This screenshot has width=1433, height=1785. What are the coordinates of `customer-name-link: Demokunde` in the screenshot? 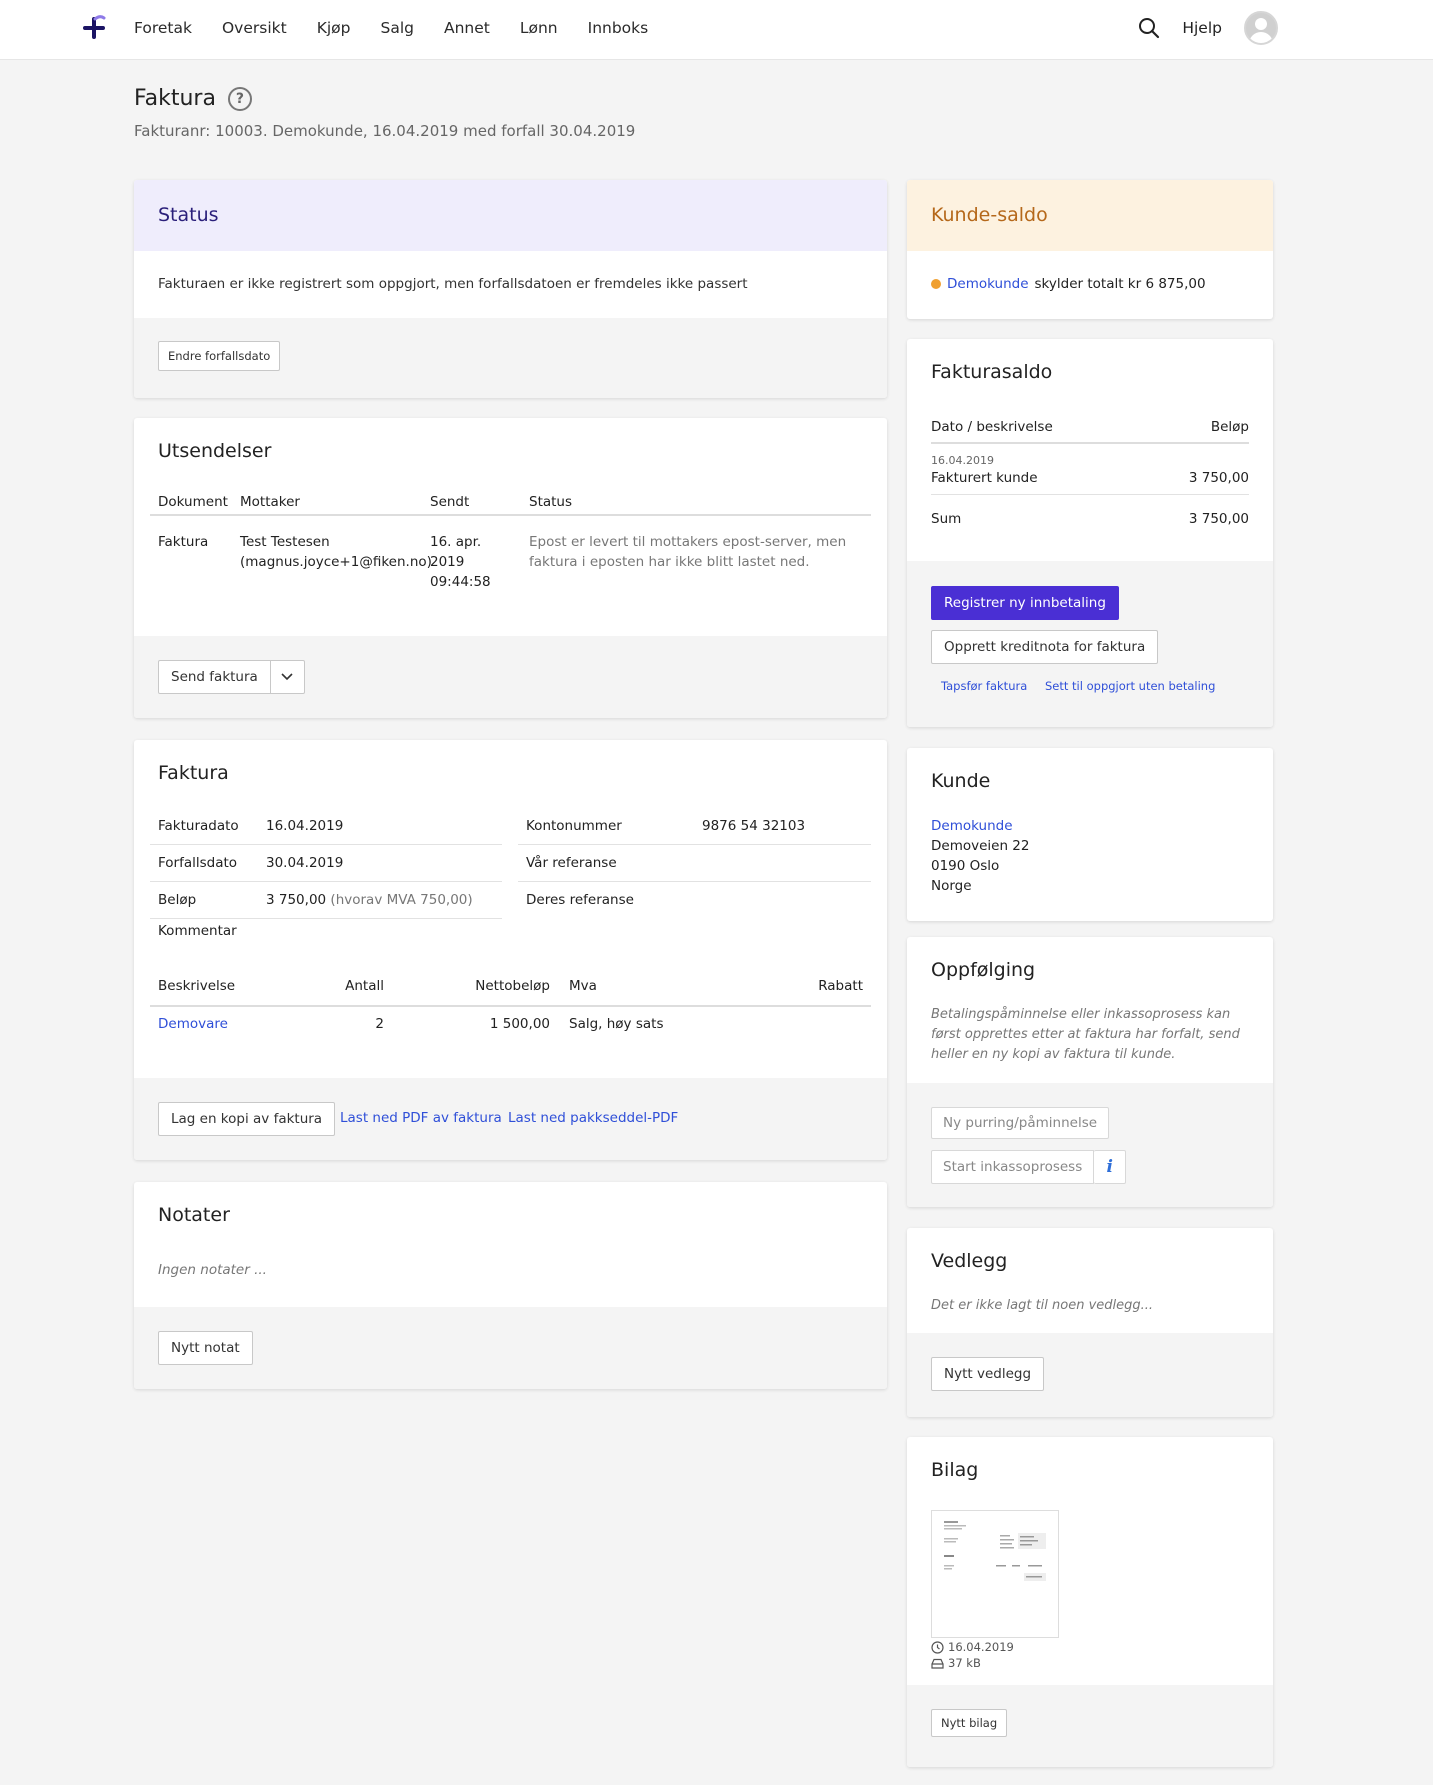 It's located at (980, 826).